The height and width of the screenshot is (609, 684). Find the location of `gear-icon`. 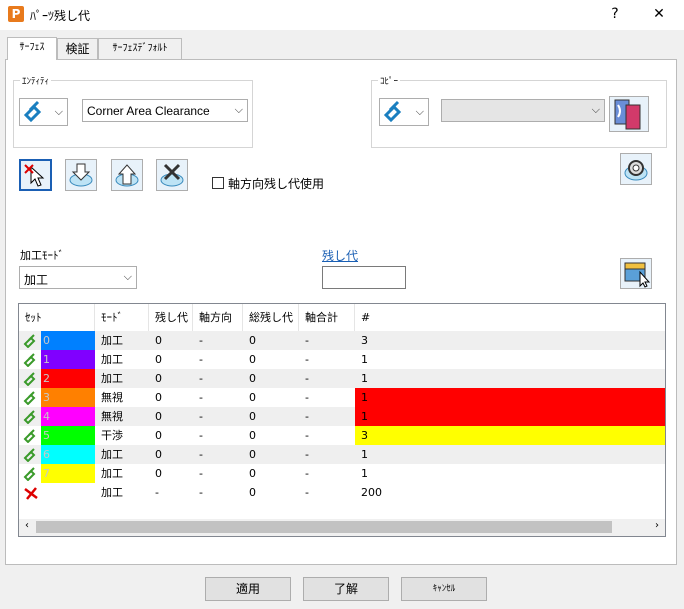

gear-icon is located at coordinates (636, 170).